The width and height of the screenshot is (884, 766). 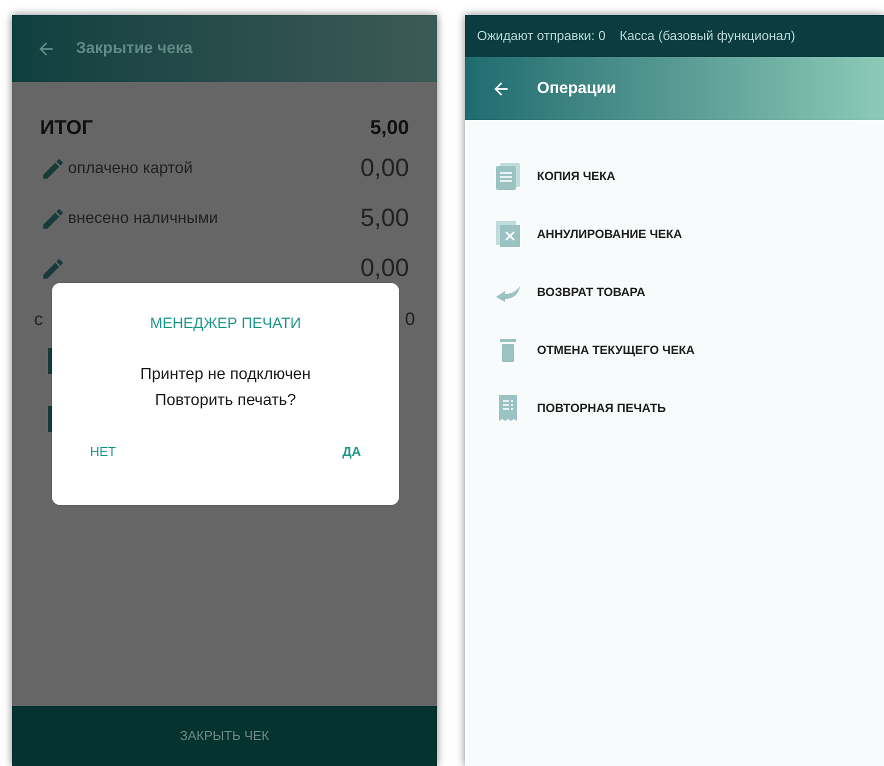 What do you see at coordinates (409, 319) in the screenshot?
I see `row-value: 0` at bounding box center [409, 319].